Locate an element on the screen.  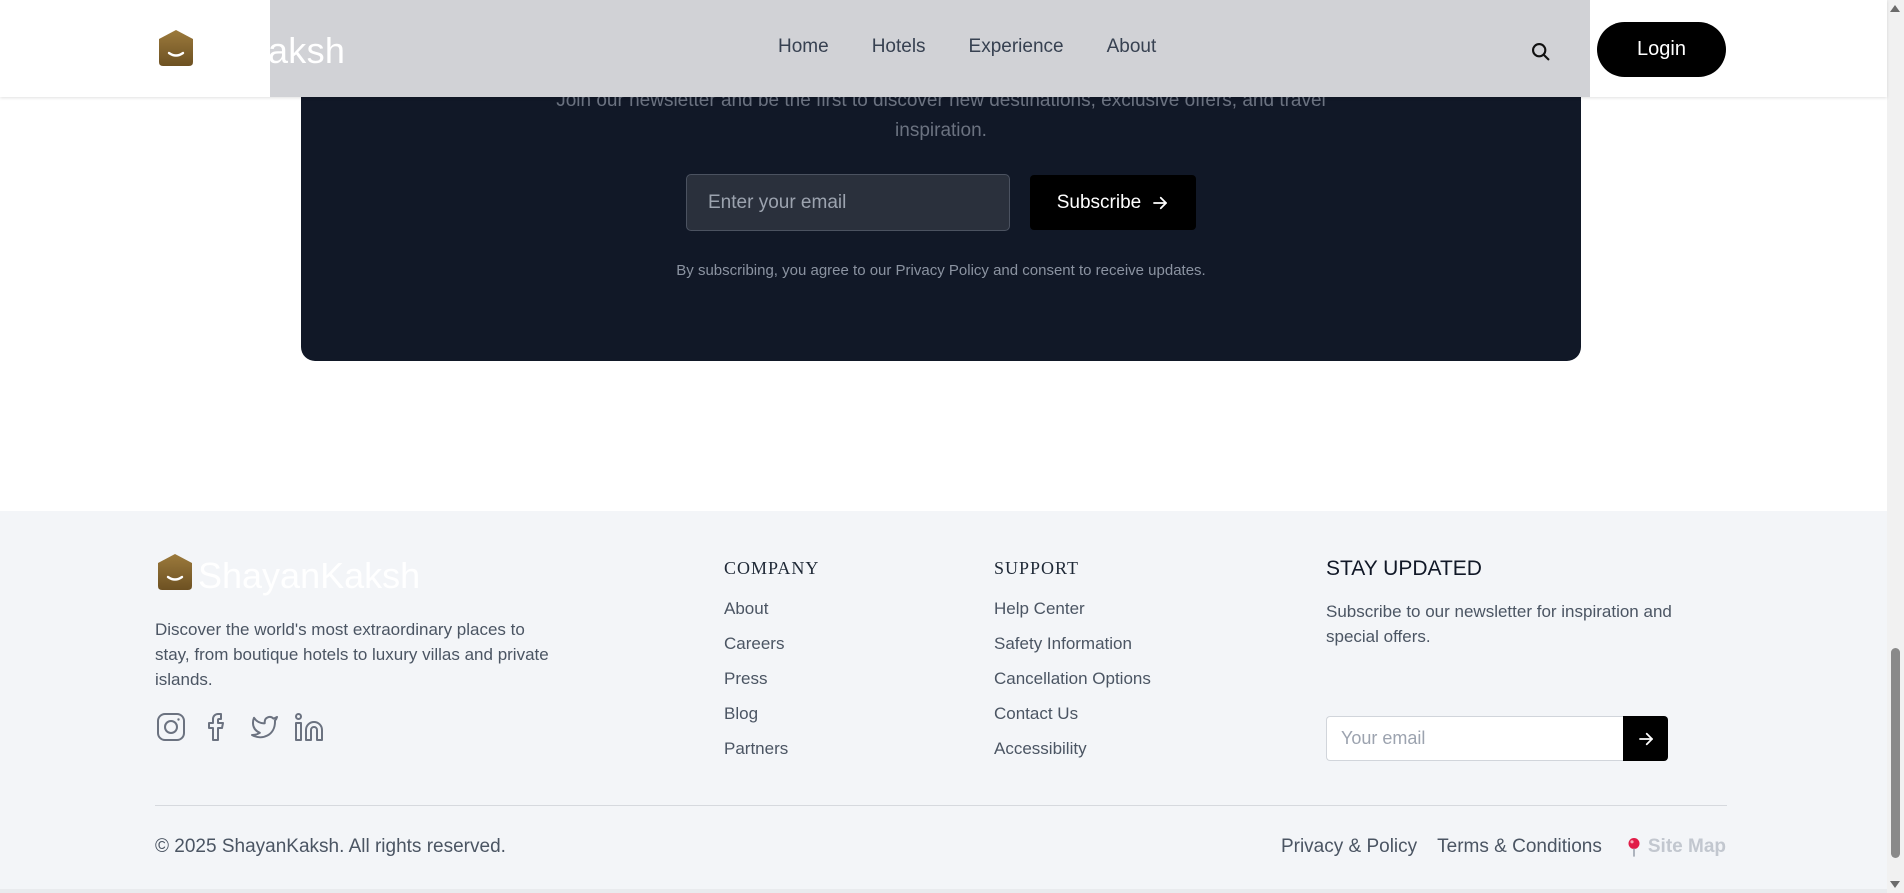
footer-logo is located at coordinates (175, 574).